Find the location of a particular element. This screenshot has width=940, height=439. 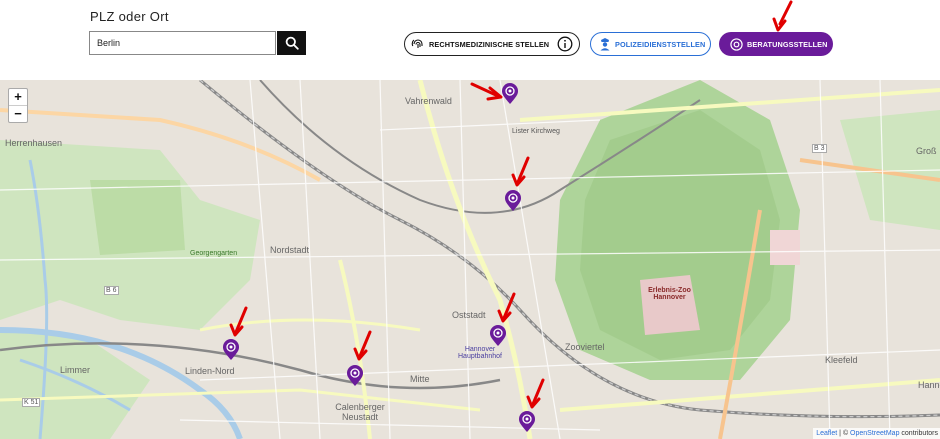

filter-beratungsstellen-button: BERATUNGSSTELLEN is located at coordinates (776, 44).